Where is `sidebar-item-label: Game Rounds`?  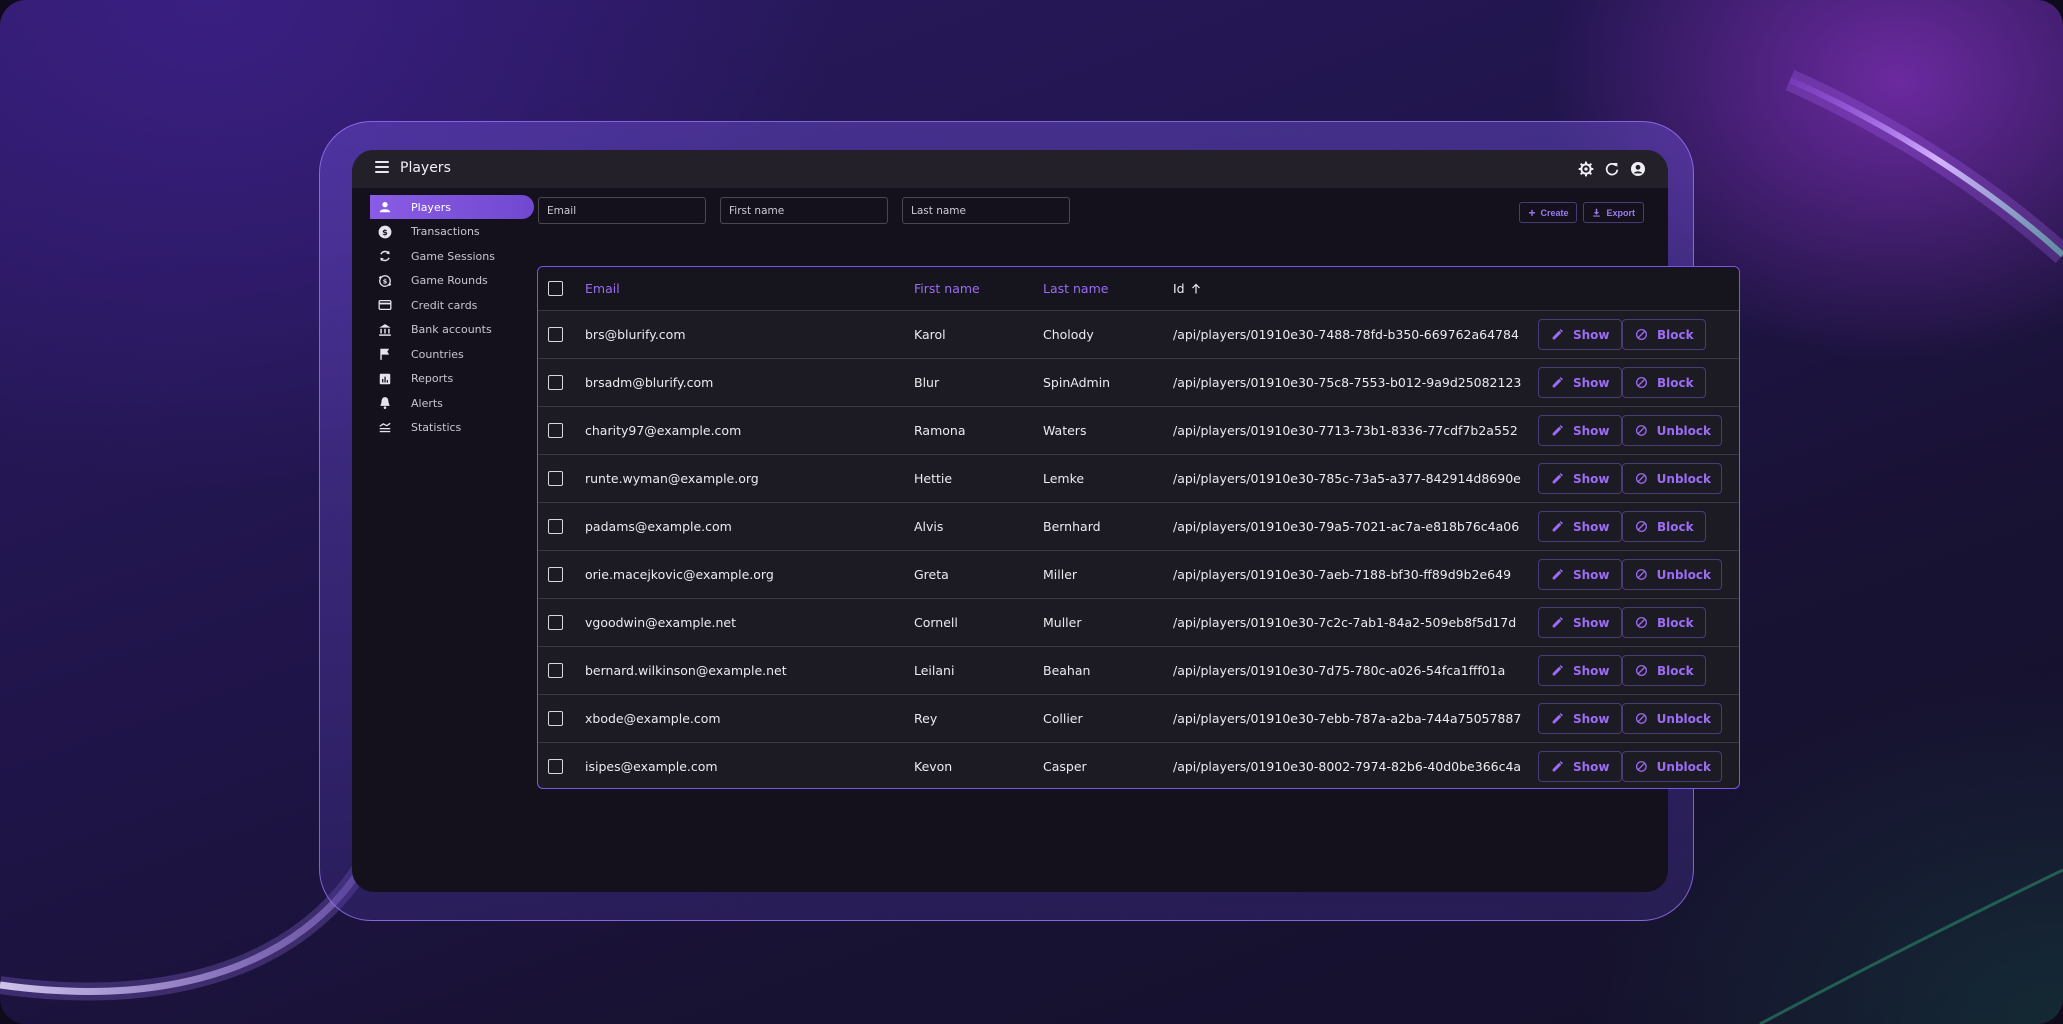 sidebar-item-label: Game Rounds is located at coordinates (449, 280).